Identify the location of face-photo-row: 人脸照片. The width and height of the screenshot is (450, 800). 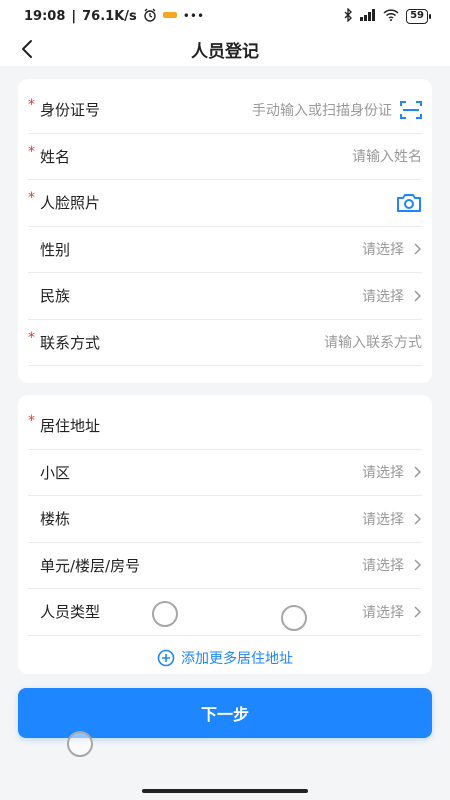
(225, 203).